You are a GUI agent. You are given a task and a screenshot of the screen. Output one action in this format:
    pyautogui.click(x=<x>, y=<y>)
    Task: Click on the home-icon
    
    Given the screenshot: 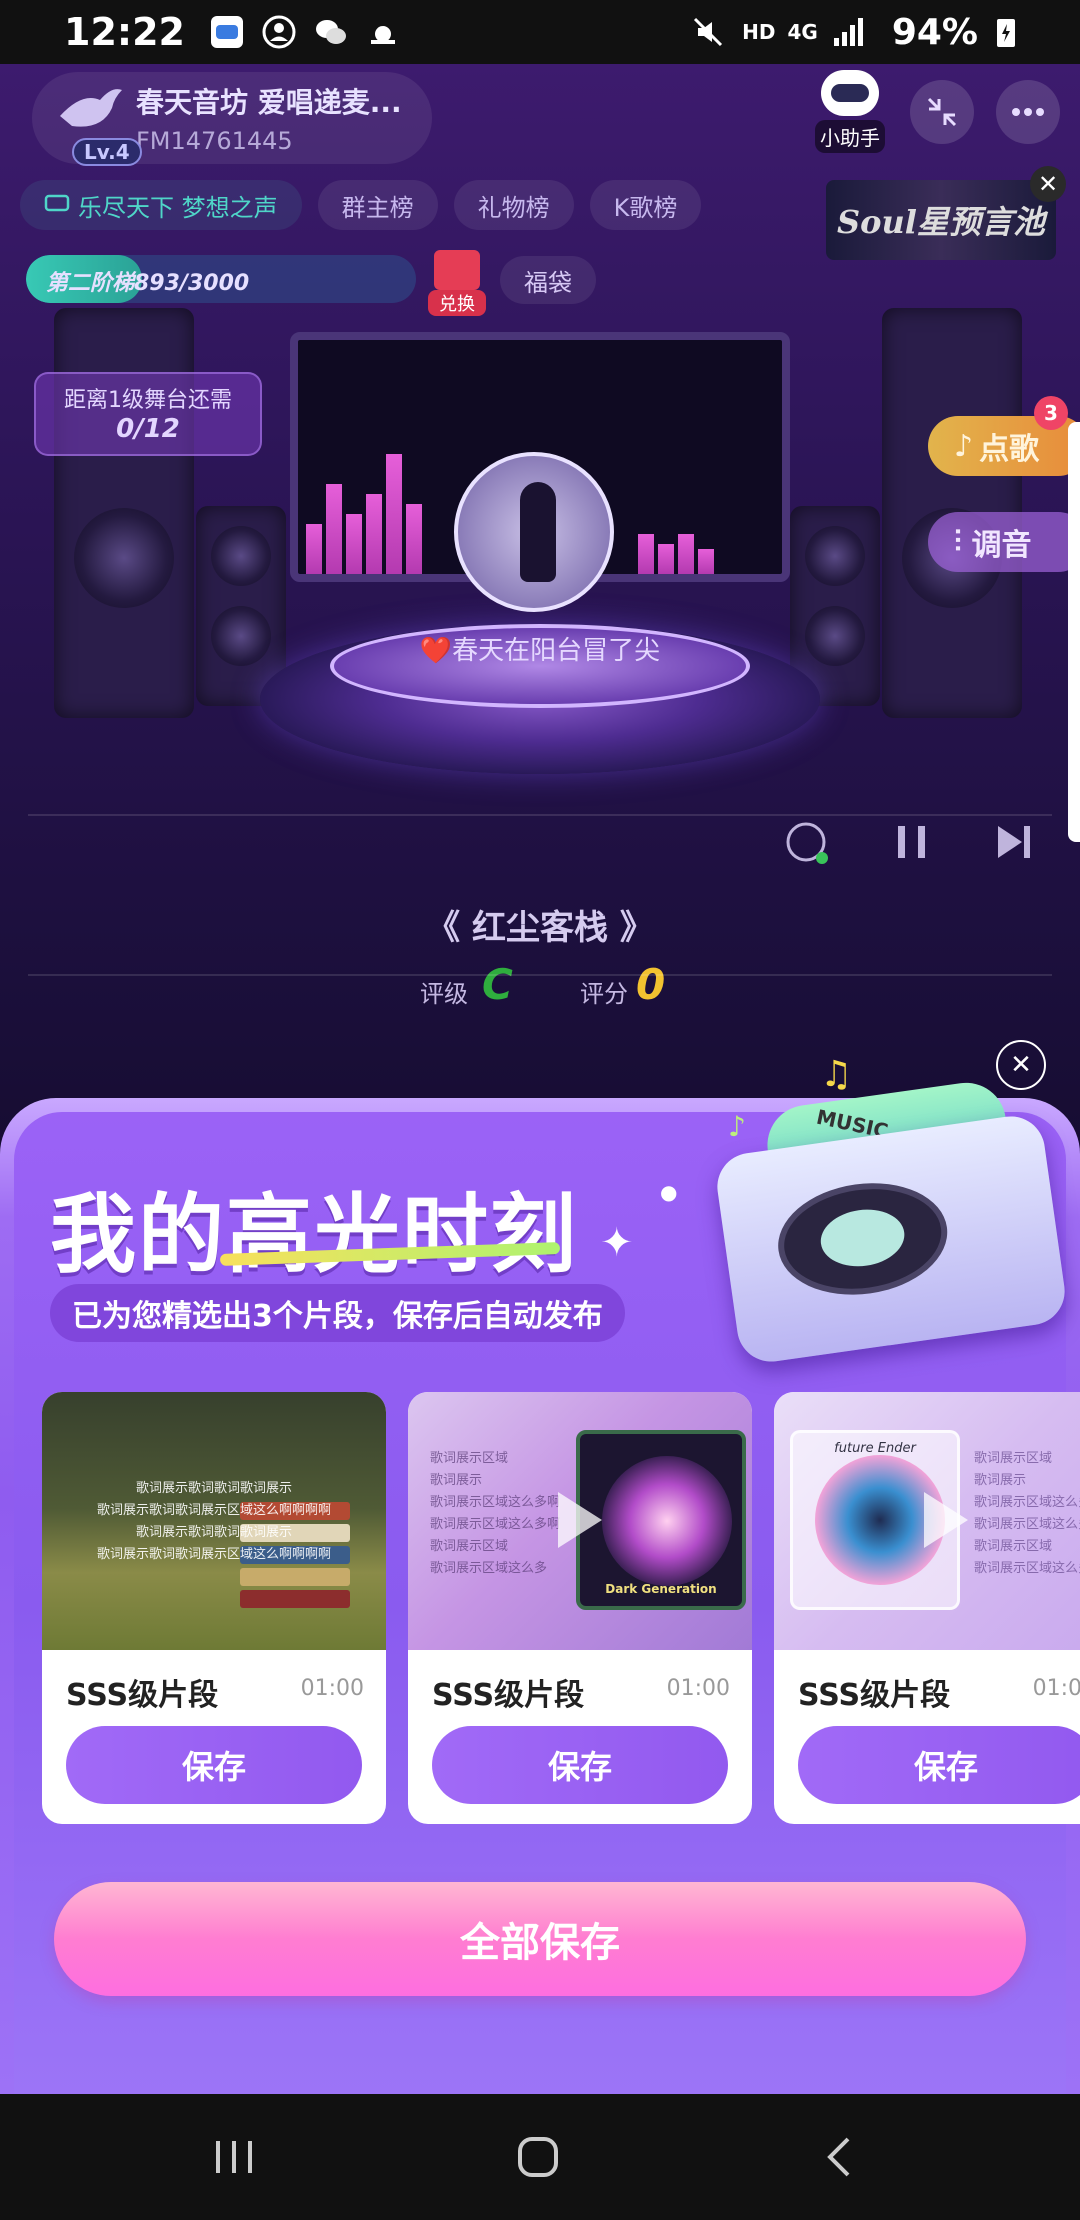 What is the action you would take?
    pyautogui.click(x=538, y=2157)
    